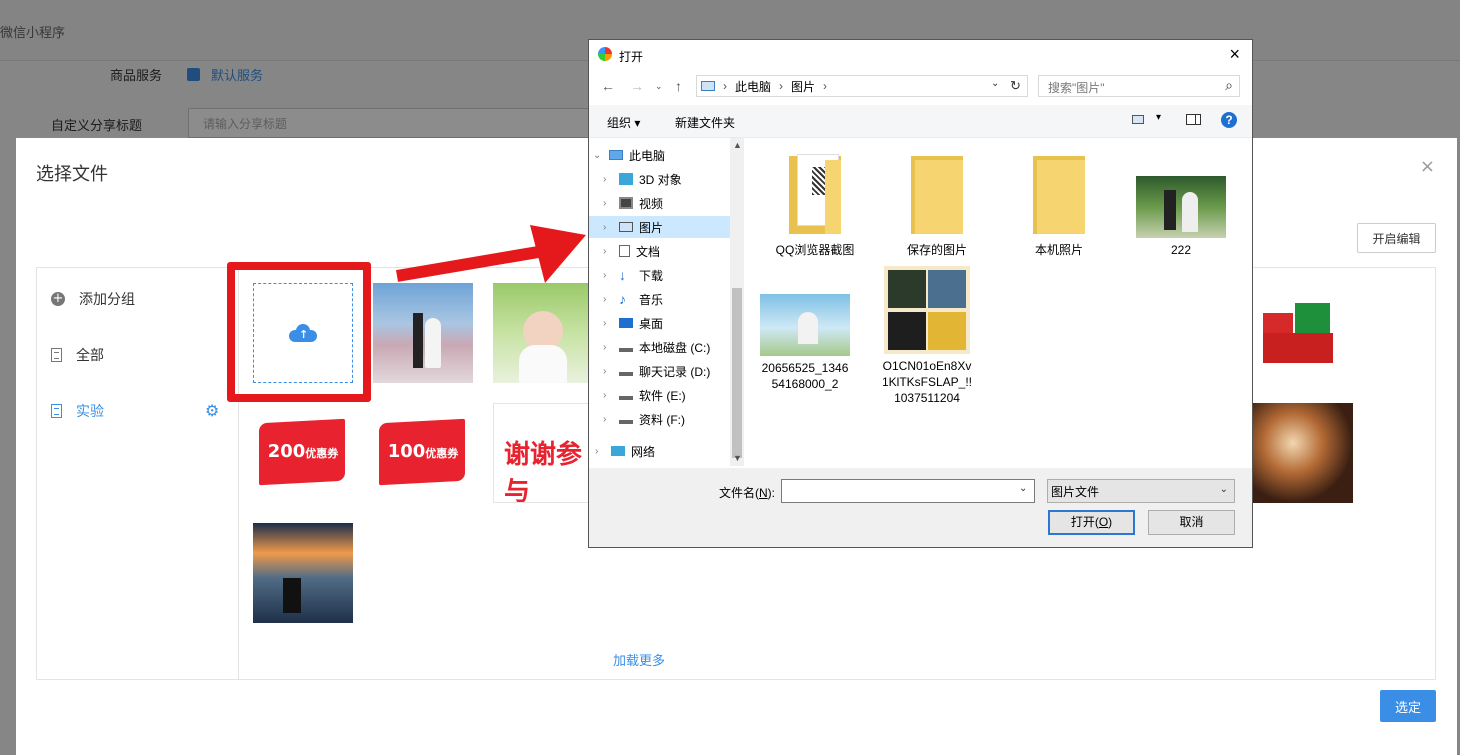 Image resolution: width=1460 pixels, height=755 pixels. Describe the element at coordinates (651, 299) in the screenshot. I see `tree-label: 音乐` at that location.